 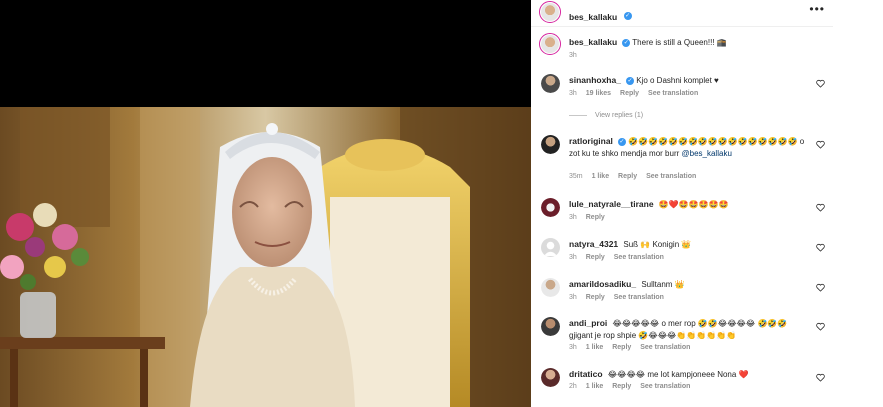 I want to click on caption-time: 3h, so click(x=573, y=55).